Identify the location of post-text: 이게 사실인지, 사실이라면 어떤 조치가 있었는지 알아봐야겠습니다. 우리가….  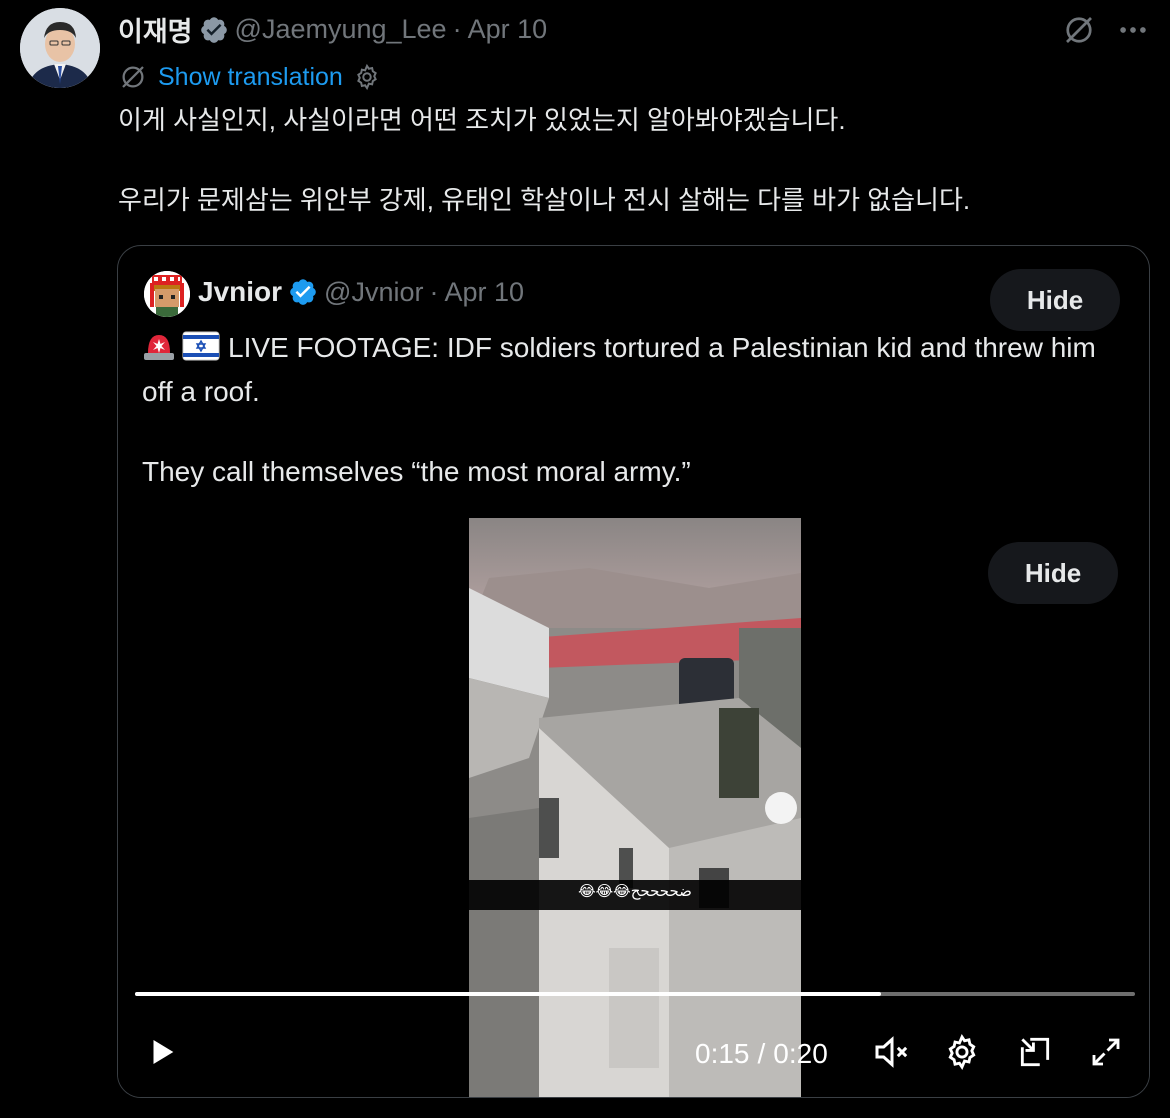
(633, 160).